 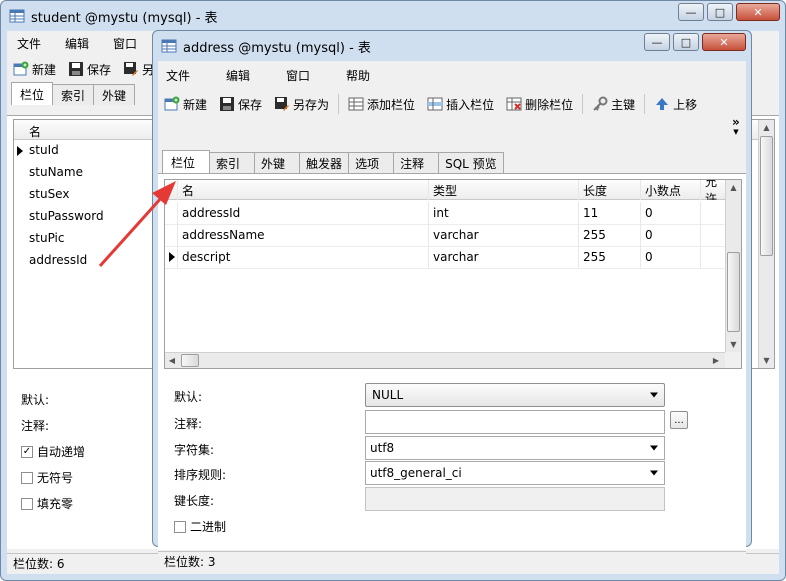 I want to click on back-menu-window: 窗口, so click(x=127, y=43).